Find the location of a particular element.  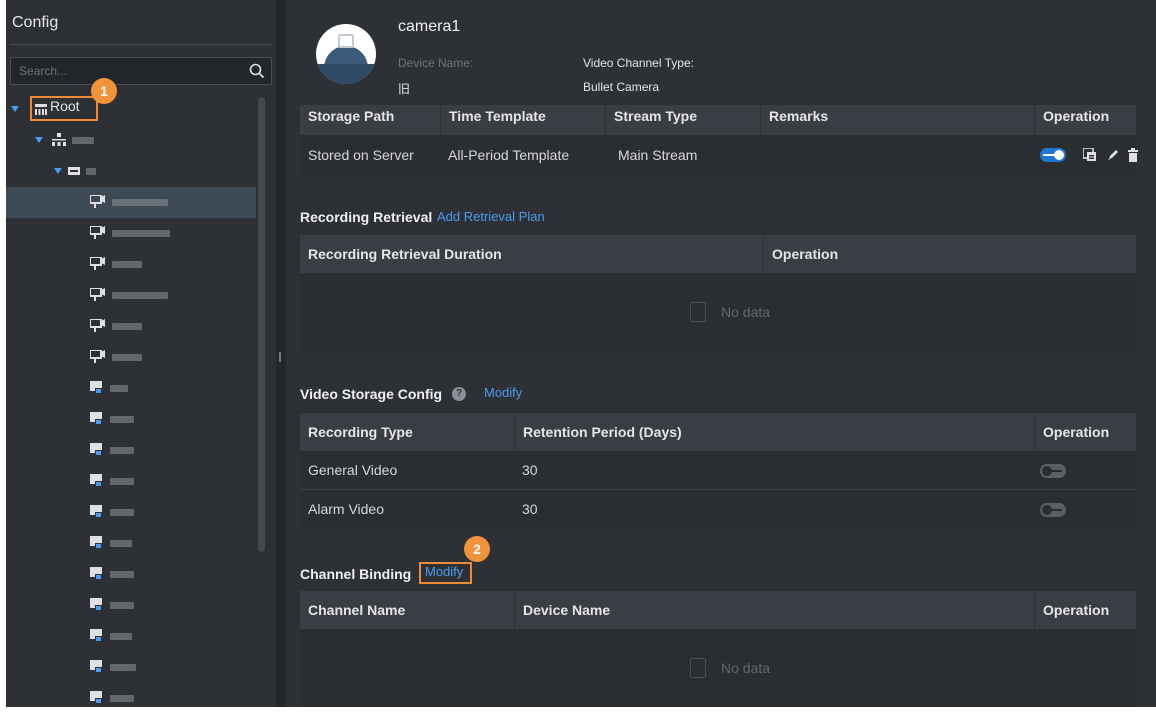

table-header: Channel Name Device Name Operation is located at coordinates (718, 610).